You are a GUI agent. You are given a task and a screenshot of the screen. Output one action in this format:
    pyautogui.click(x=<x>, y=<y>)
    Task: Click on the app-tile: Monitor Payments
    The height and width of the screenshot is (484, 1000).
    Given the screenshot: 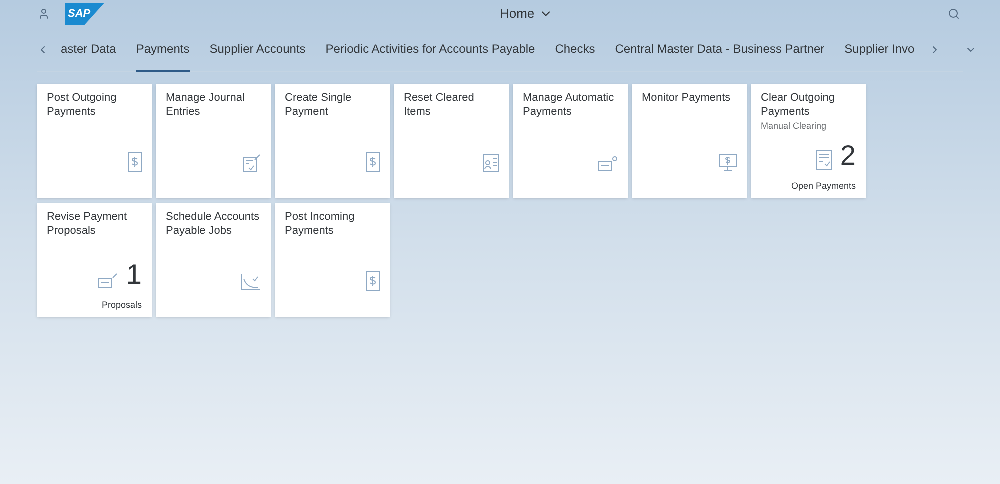 What is the action you would take?
    pyautogui.click(x=689, y=141)
    